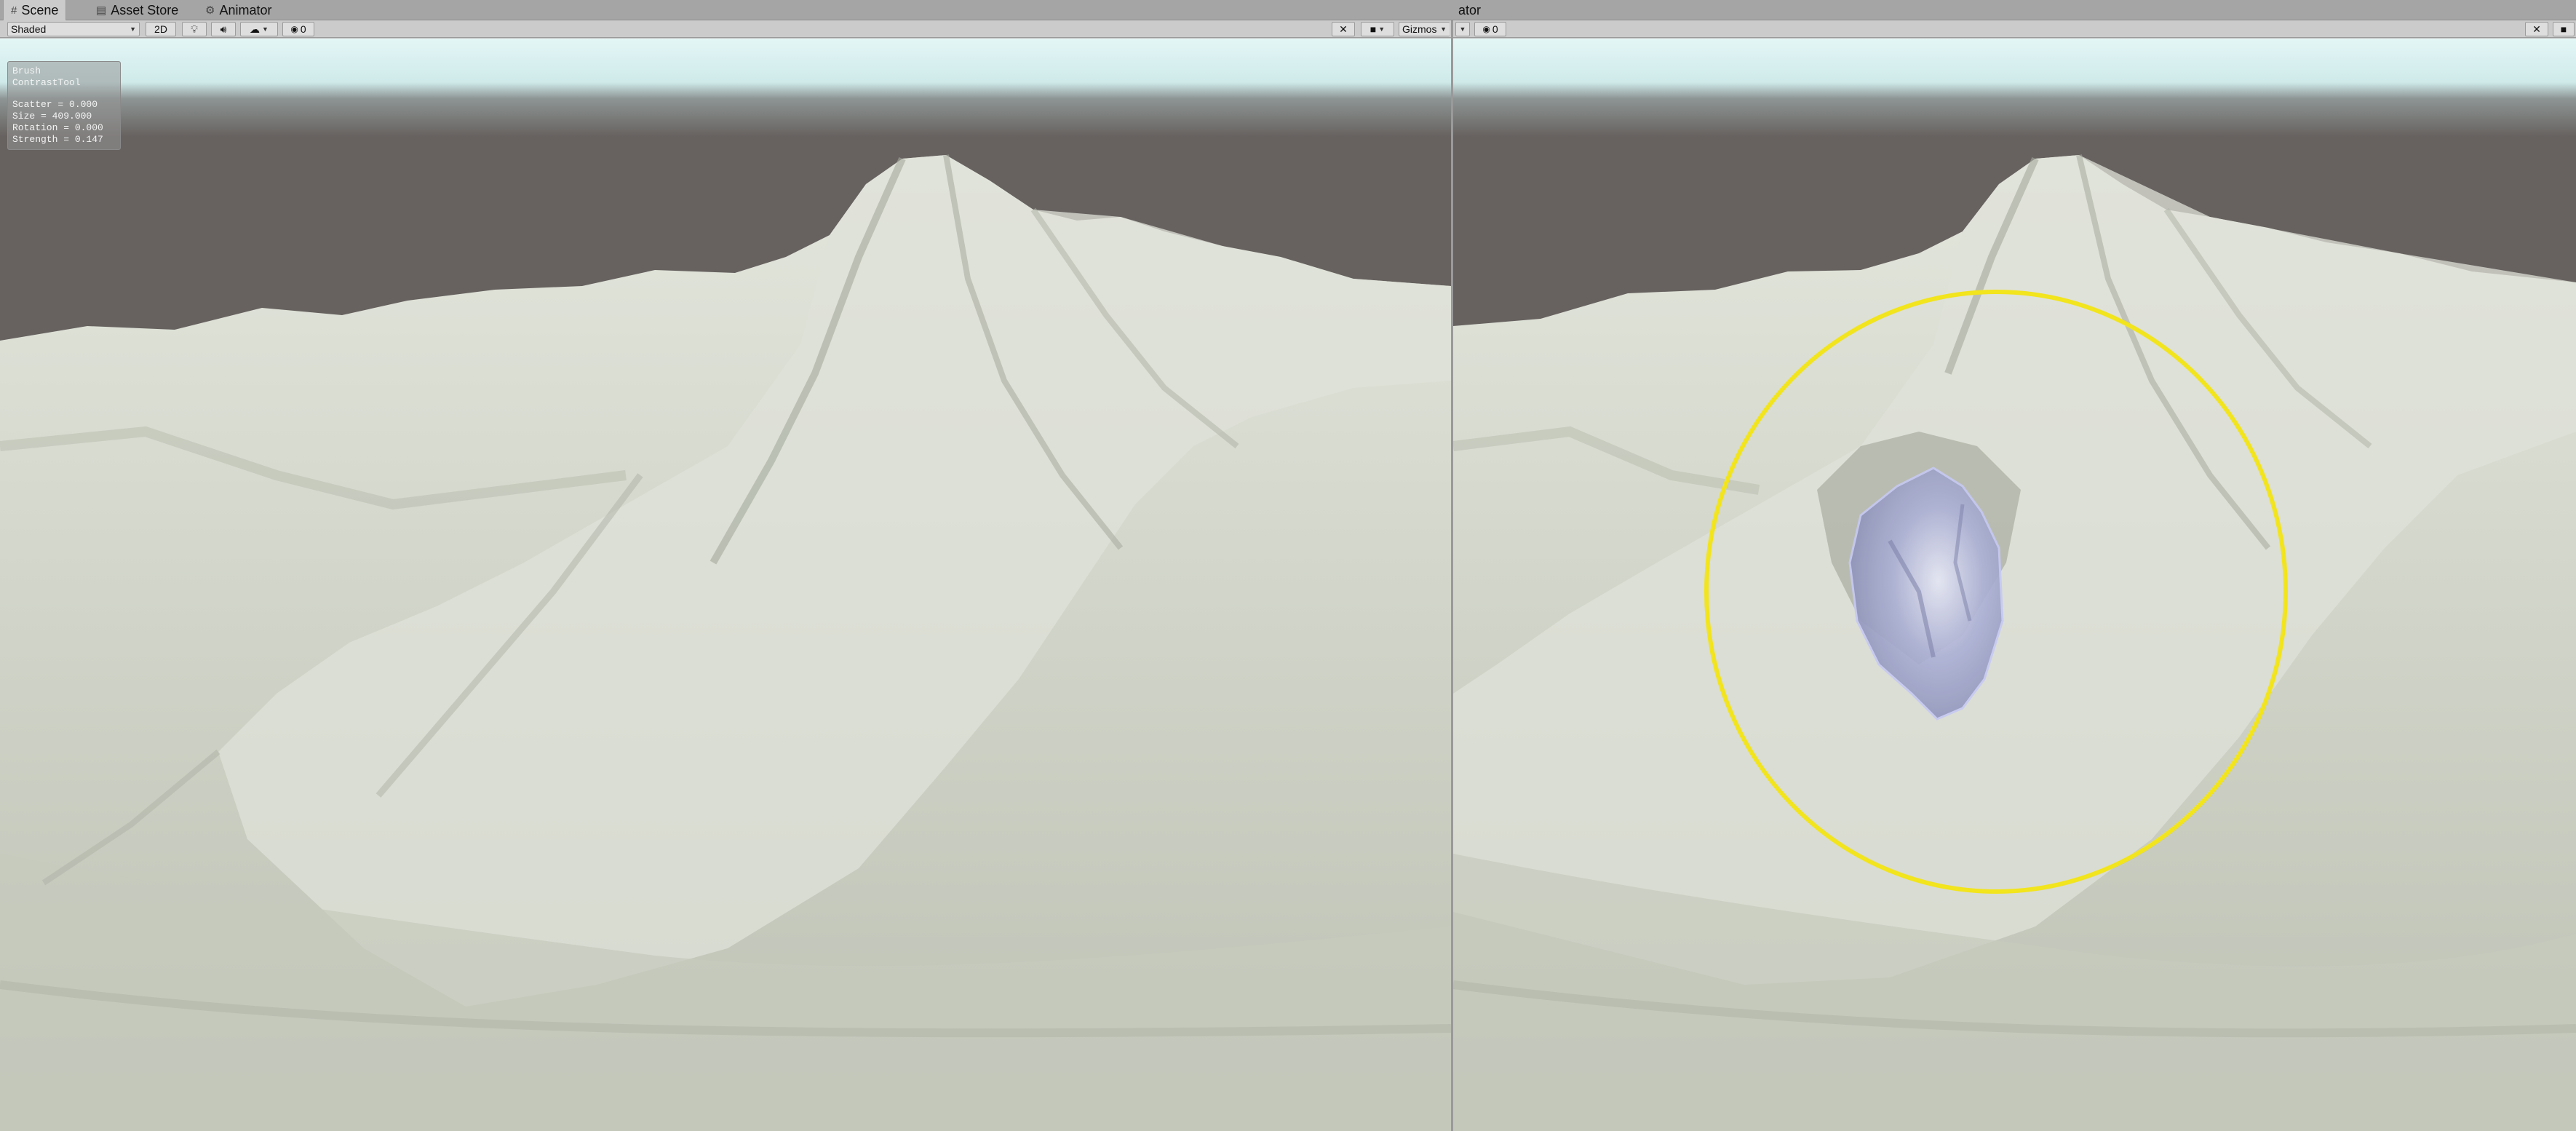 The image size is (2576, 1131). I want to click on tools-button: ✕, so click(1343, 29).